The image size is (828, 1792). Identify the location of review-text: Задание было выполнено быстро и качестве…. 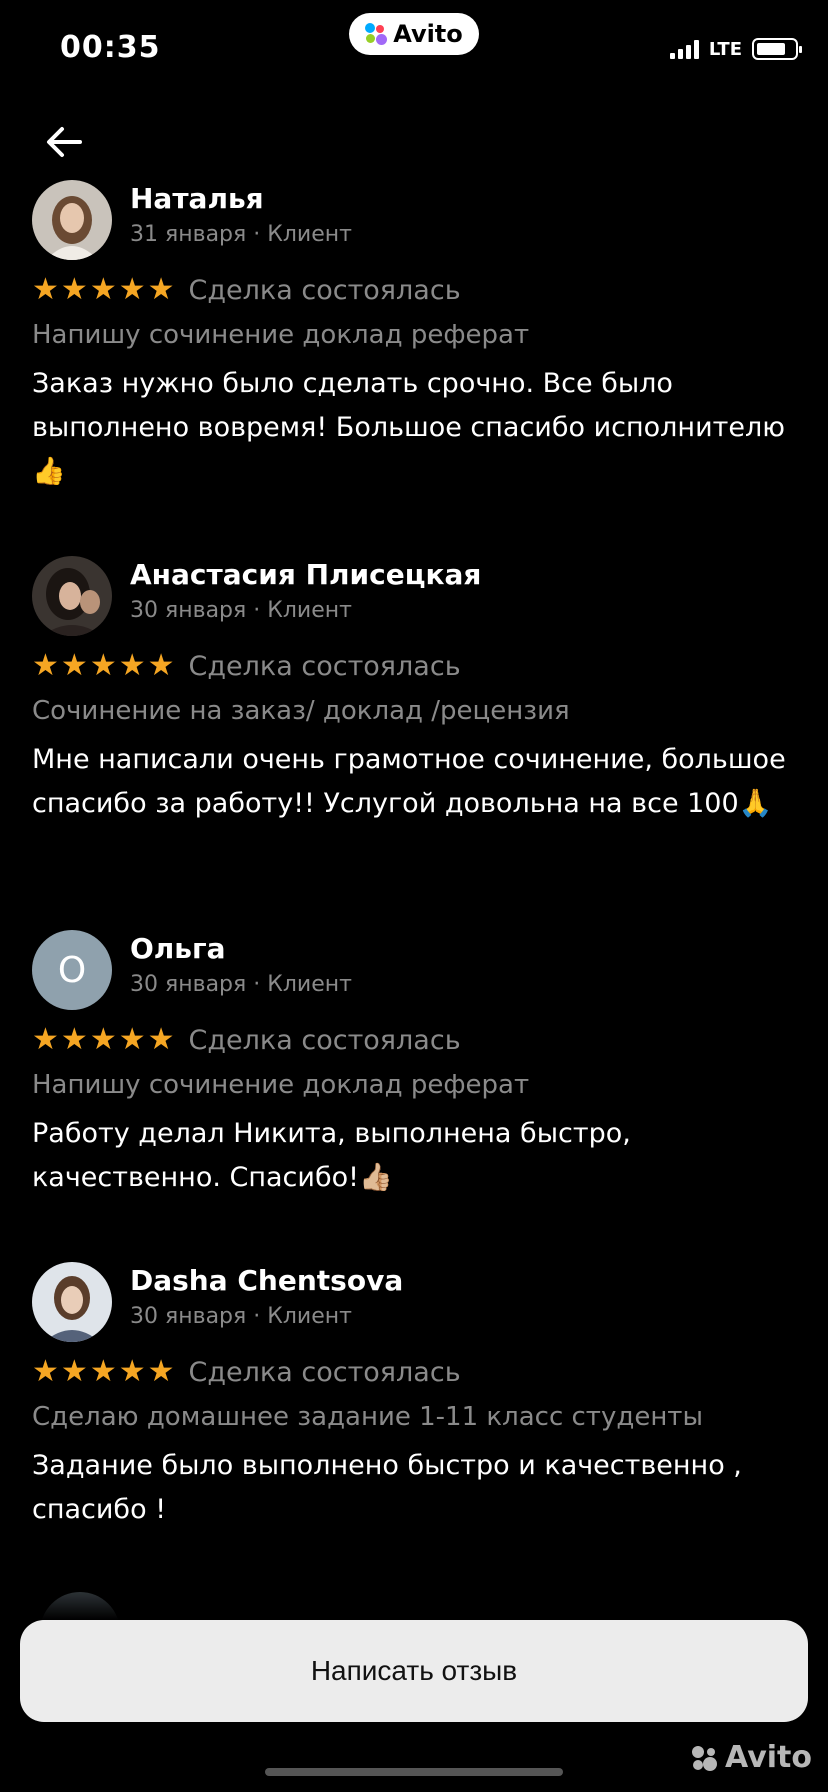
(387, 1487).